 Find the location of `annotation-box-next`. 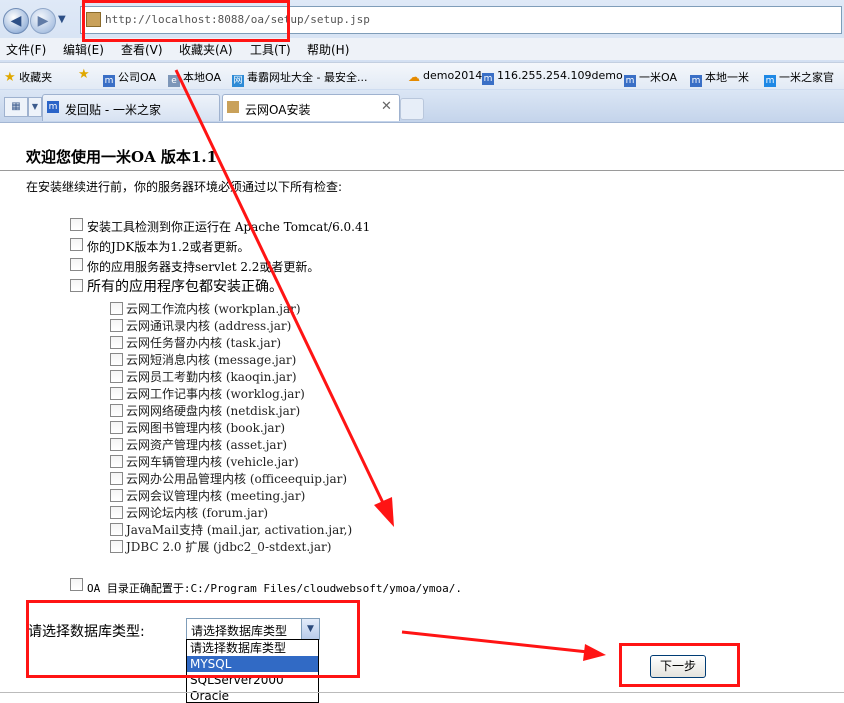

annotation-box-next is located at coordinates (679, 665).